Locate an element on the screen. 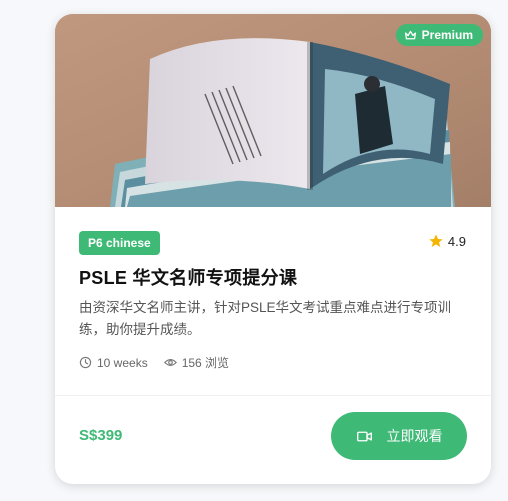 The height and width of the screenshot is (501, 508). course-description: 由资深华文名师主讲，针对PSLE华文考试重点难点进行专项训练，助你提升成绩。 is located at coordinates (265, 318).